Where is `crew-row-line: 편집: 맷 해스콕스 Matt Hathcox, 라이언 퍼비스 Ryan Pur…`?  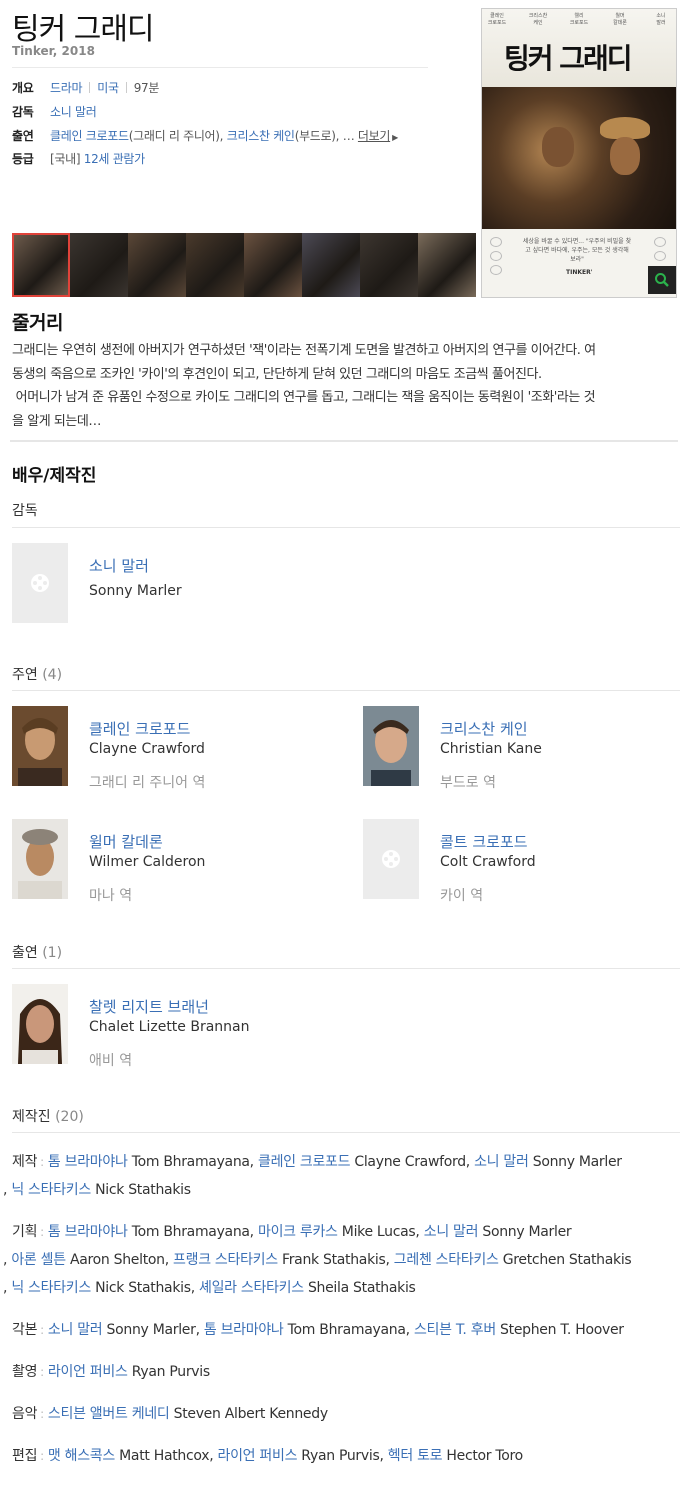 crew-row-line: 편집: 맷 해스콕스 Matt Hathcox, 라이언 퍼비스 Ryan Pur… is located at coordinates (267, 1456).